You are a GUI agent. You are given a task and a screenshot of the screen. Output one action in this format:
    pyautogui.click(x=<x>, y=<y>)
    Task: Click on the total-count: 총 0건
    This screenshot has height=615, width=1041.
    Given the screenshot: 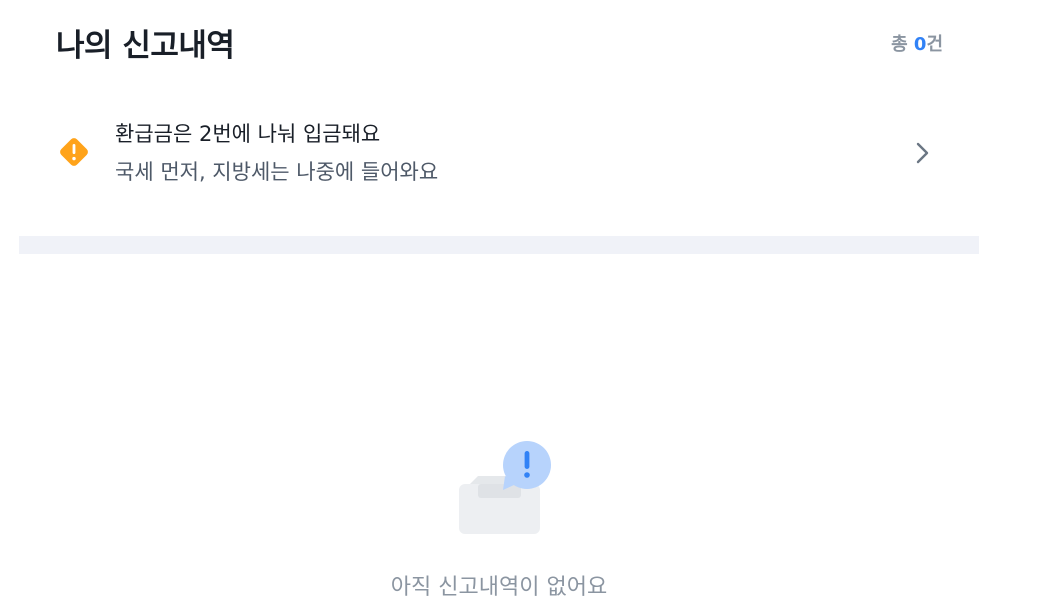 What is the action you would take?
    pyautogui.click(x=917, y=43)
    